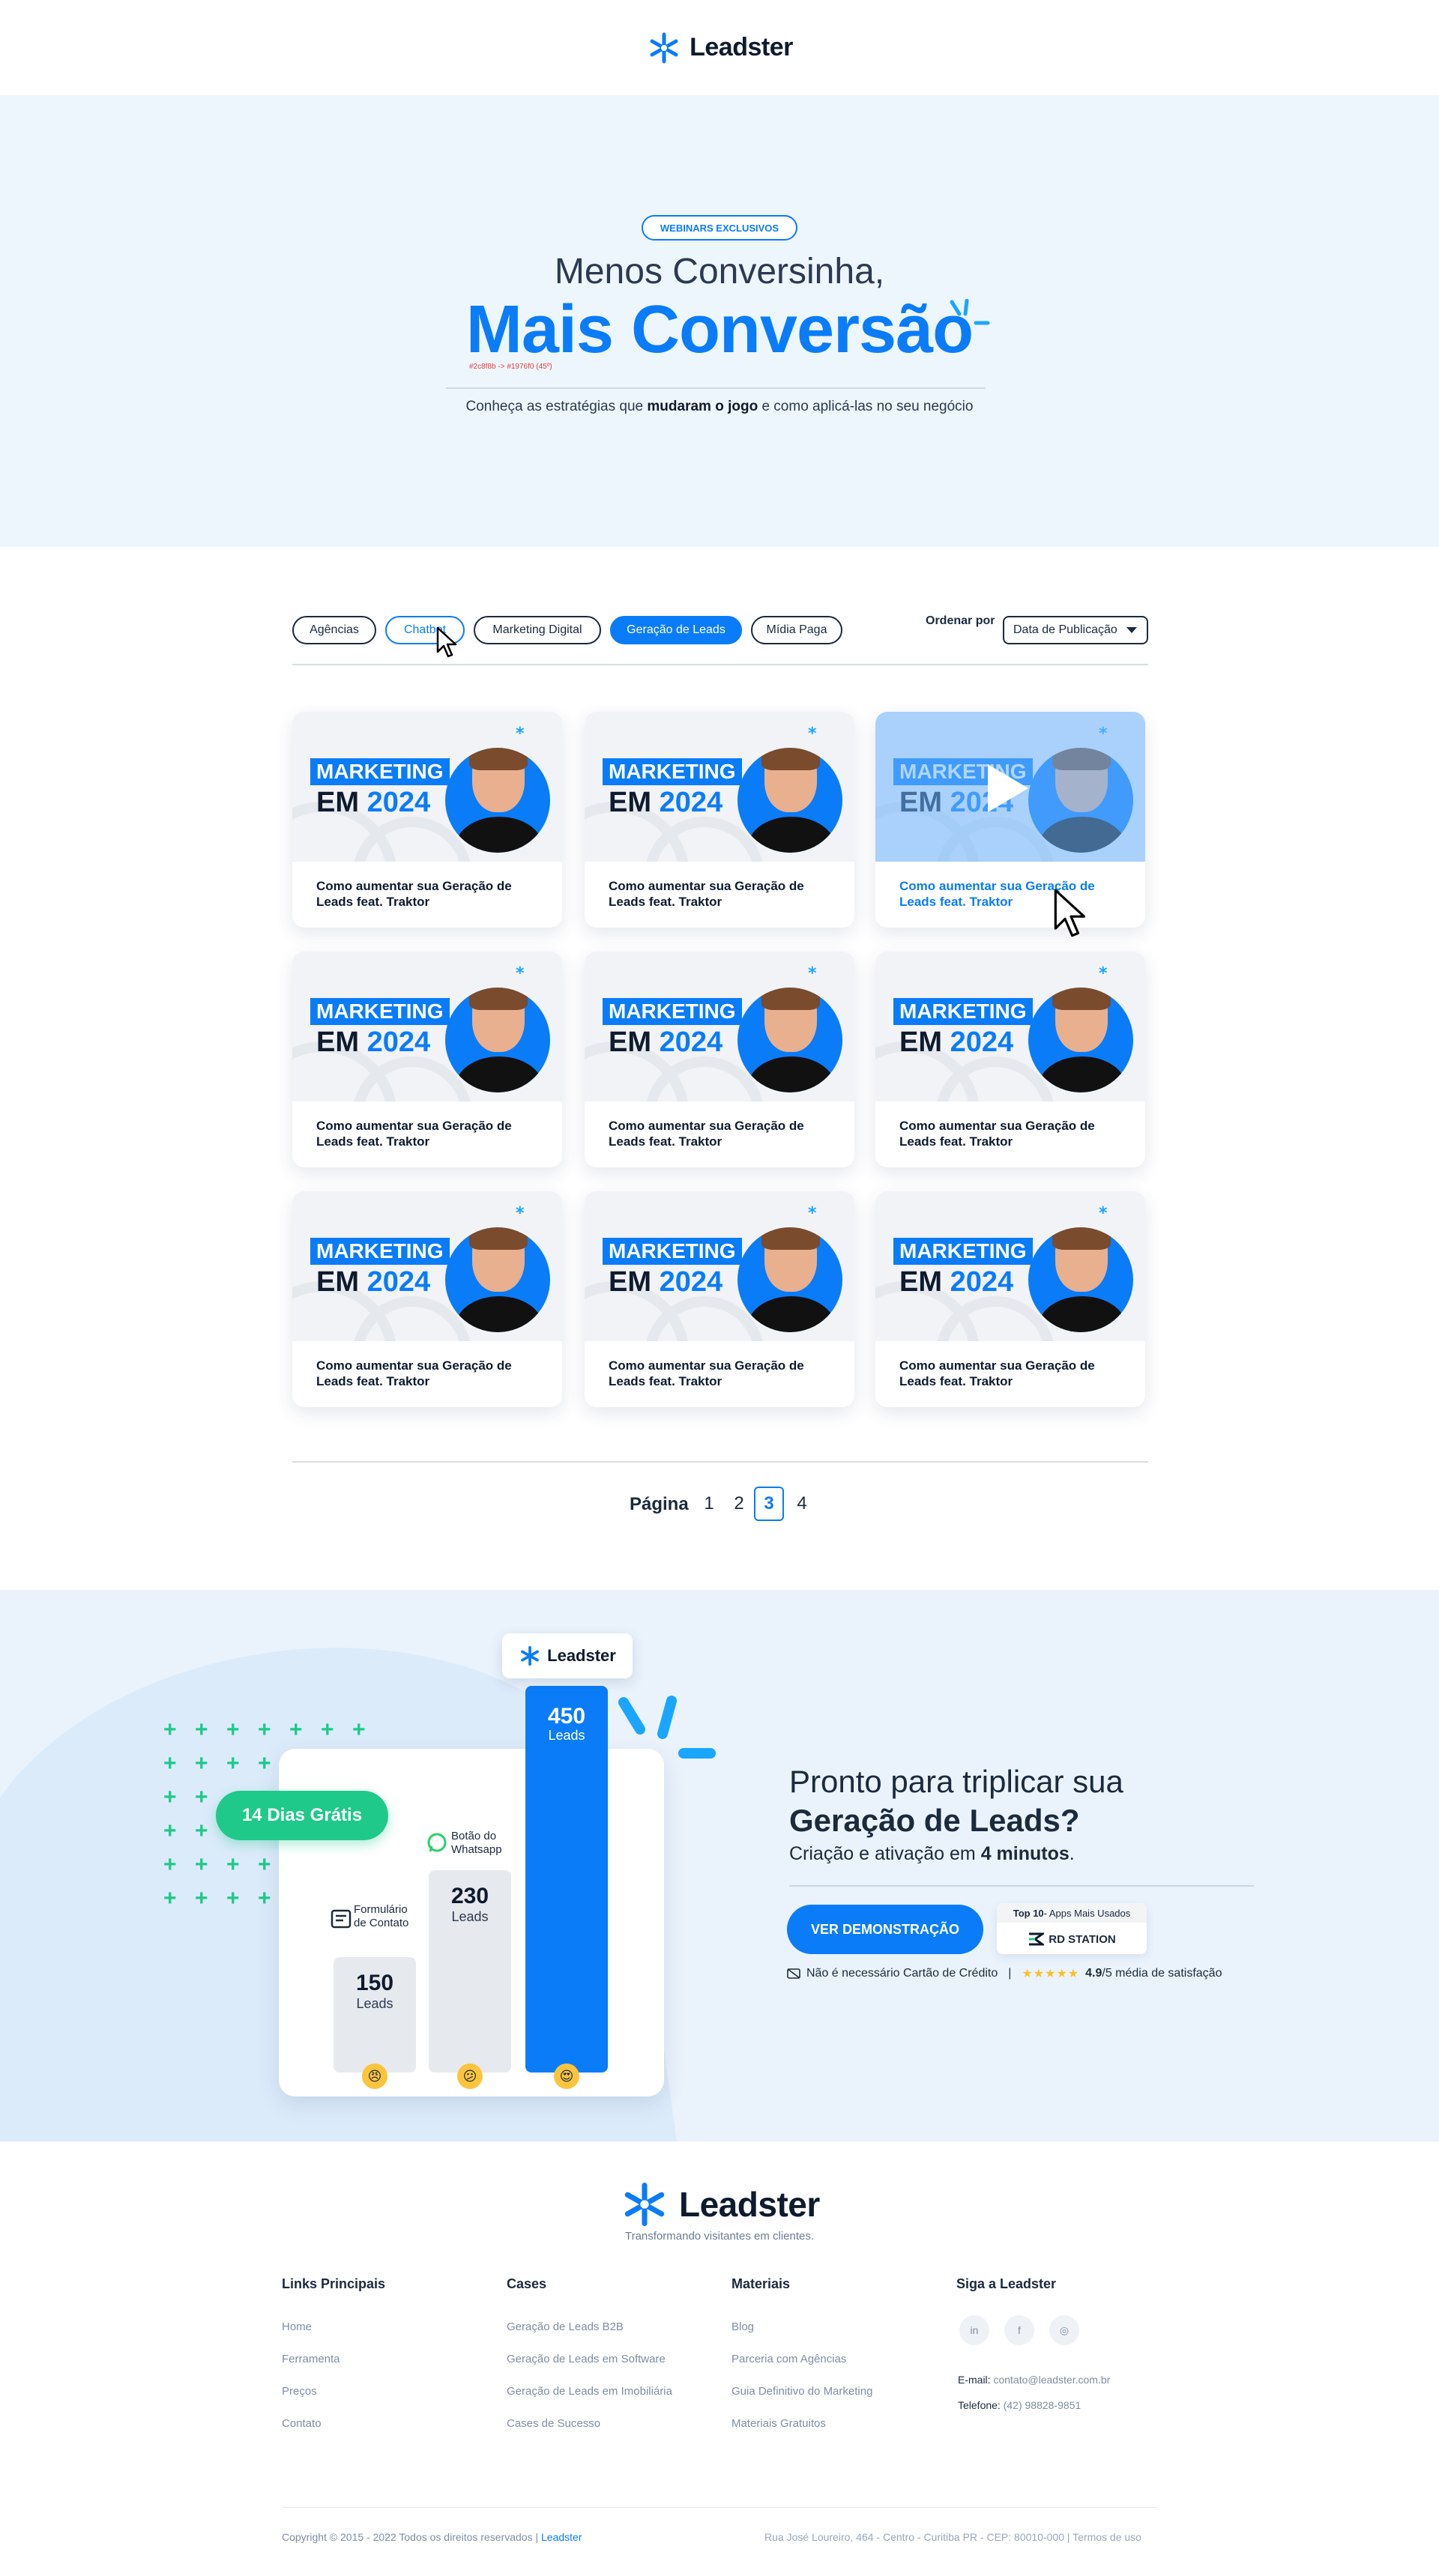  Describe the element at coordinates (974, 2330) in the screenshot. I see `linkedin-icon: in` at that location.